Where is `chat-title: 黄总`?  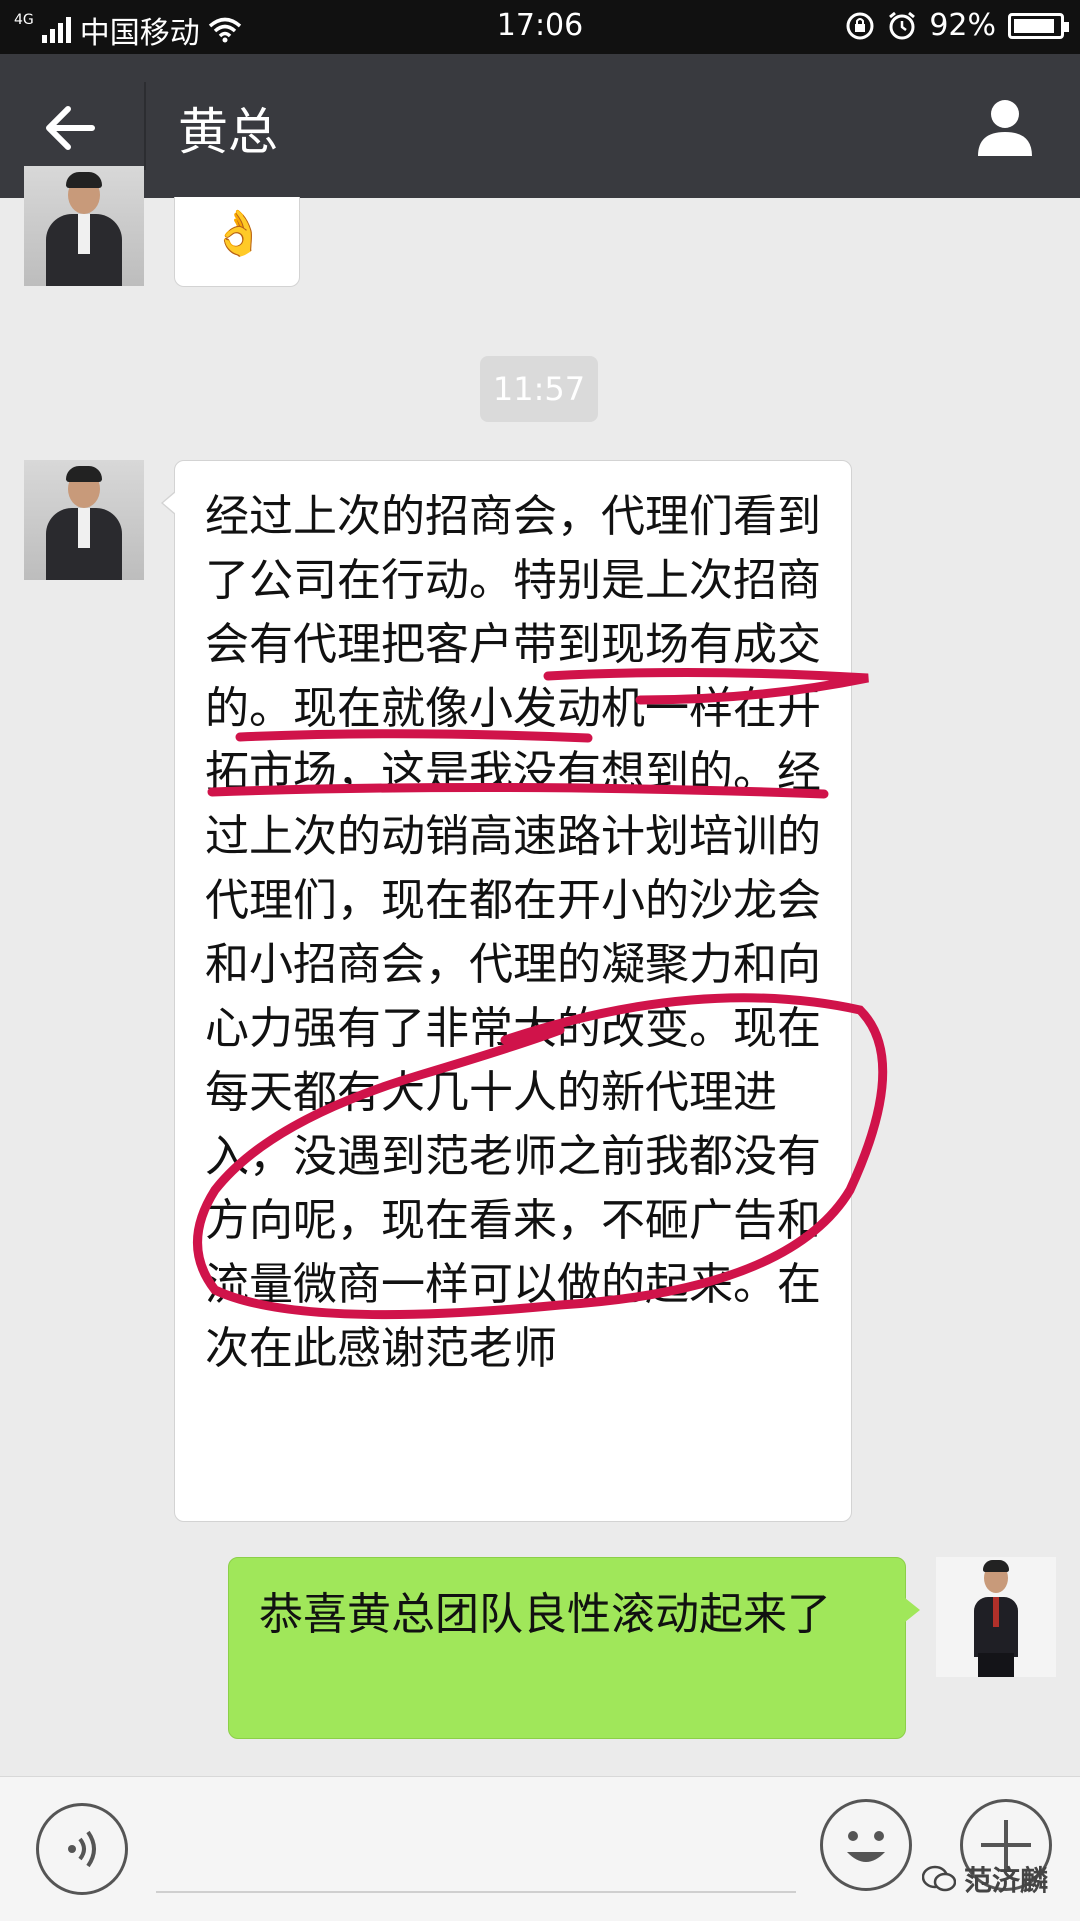
chat-title: 黄总 is located at coordinates (228, 132).